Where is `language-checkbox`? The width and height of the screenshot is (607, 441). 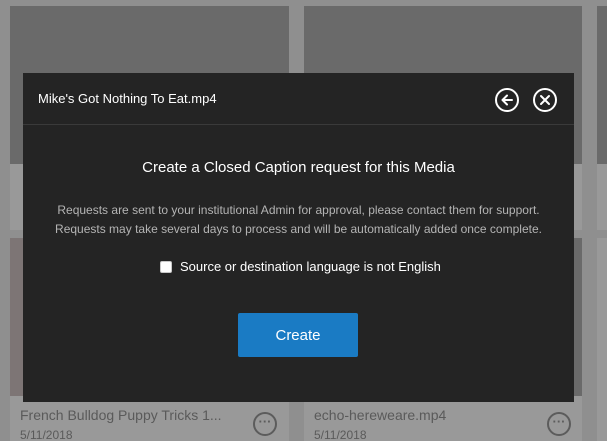
language-checkbox is located at coordinates (166, 266).